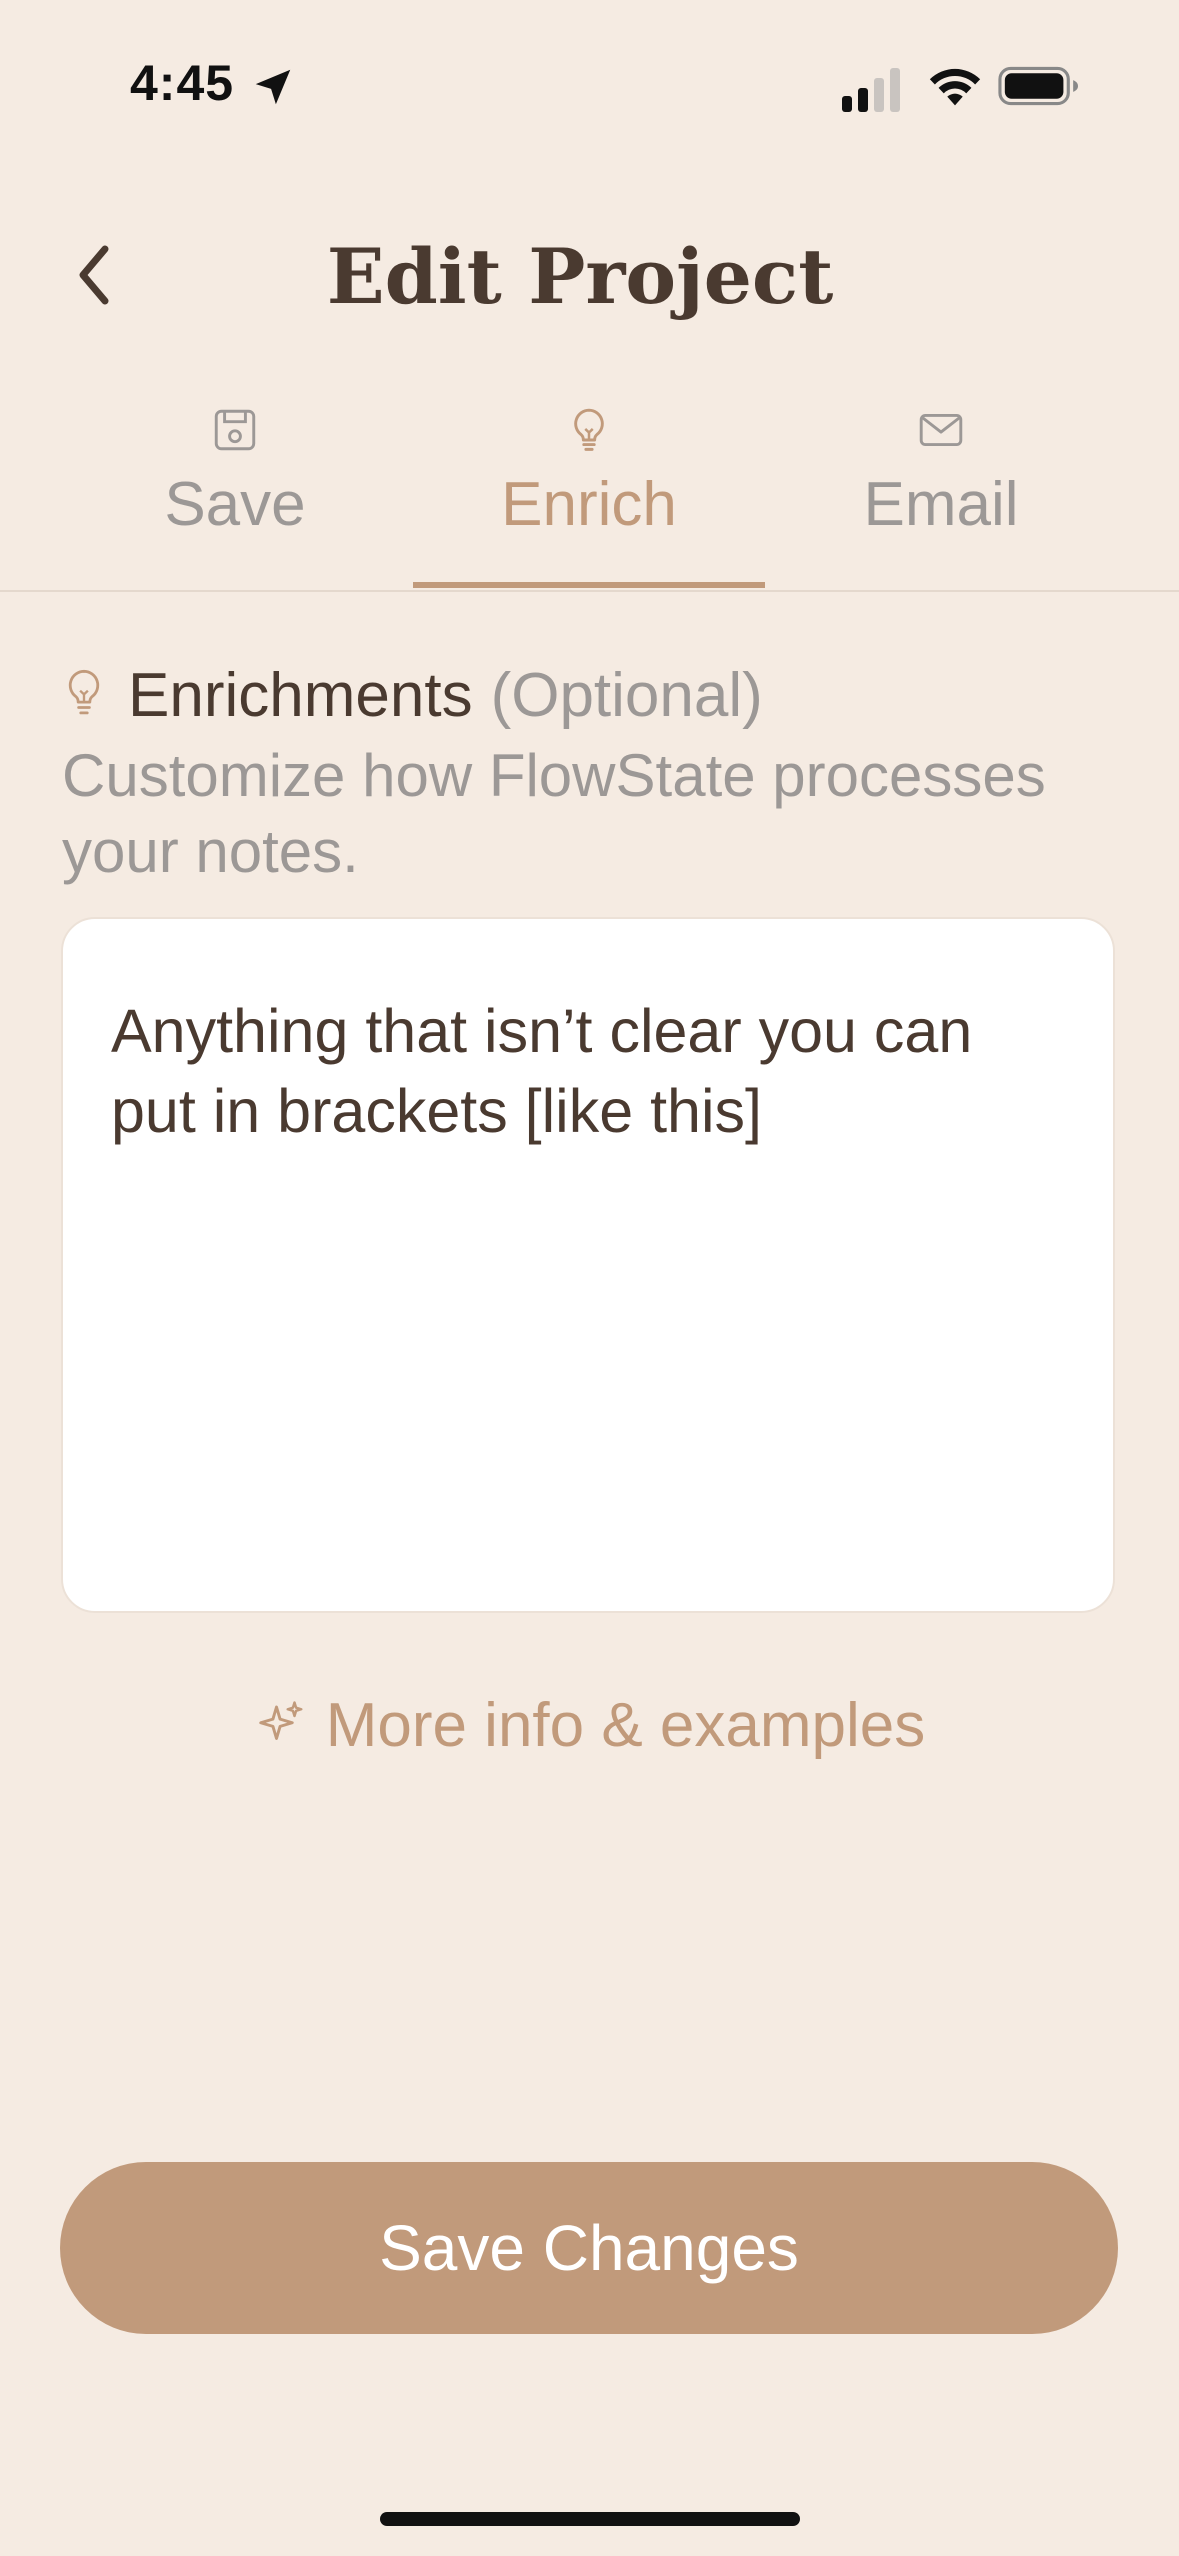 Image resolution: width=1179 pixels, height=2556 pixels. I want to click on save-changes-button: Save Changes, so click(589, 2248).